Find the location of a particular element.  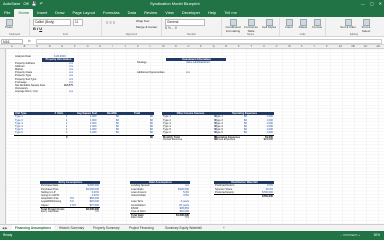

bold-icon: B I U is located at coordinates (37, 28).